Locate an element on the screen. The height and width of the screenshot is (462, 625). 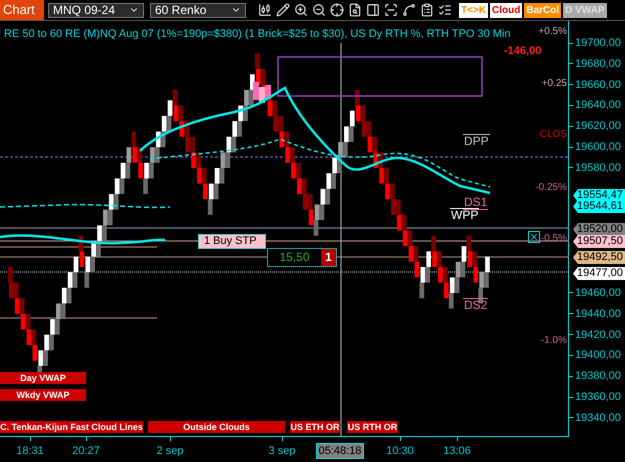
price-tick-label: 19460,00 is located at coordinates (598, 293).